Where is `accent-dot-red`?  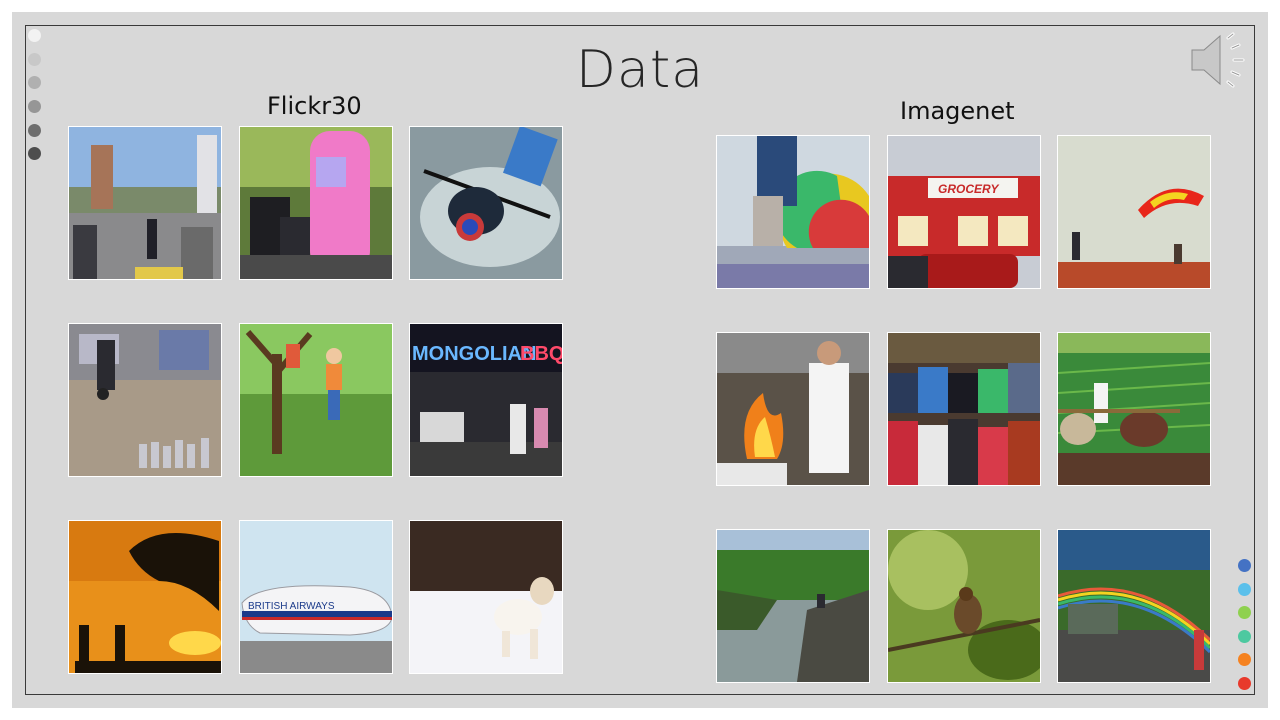 accent-dot-red is located at coordinates (1244, 683).